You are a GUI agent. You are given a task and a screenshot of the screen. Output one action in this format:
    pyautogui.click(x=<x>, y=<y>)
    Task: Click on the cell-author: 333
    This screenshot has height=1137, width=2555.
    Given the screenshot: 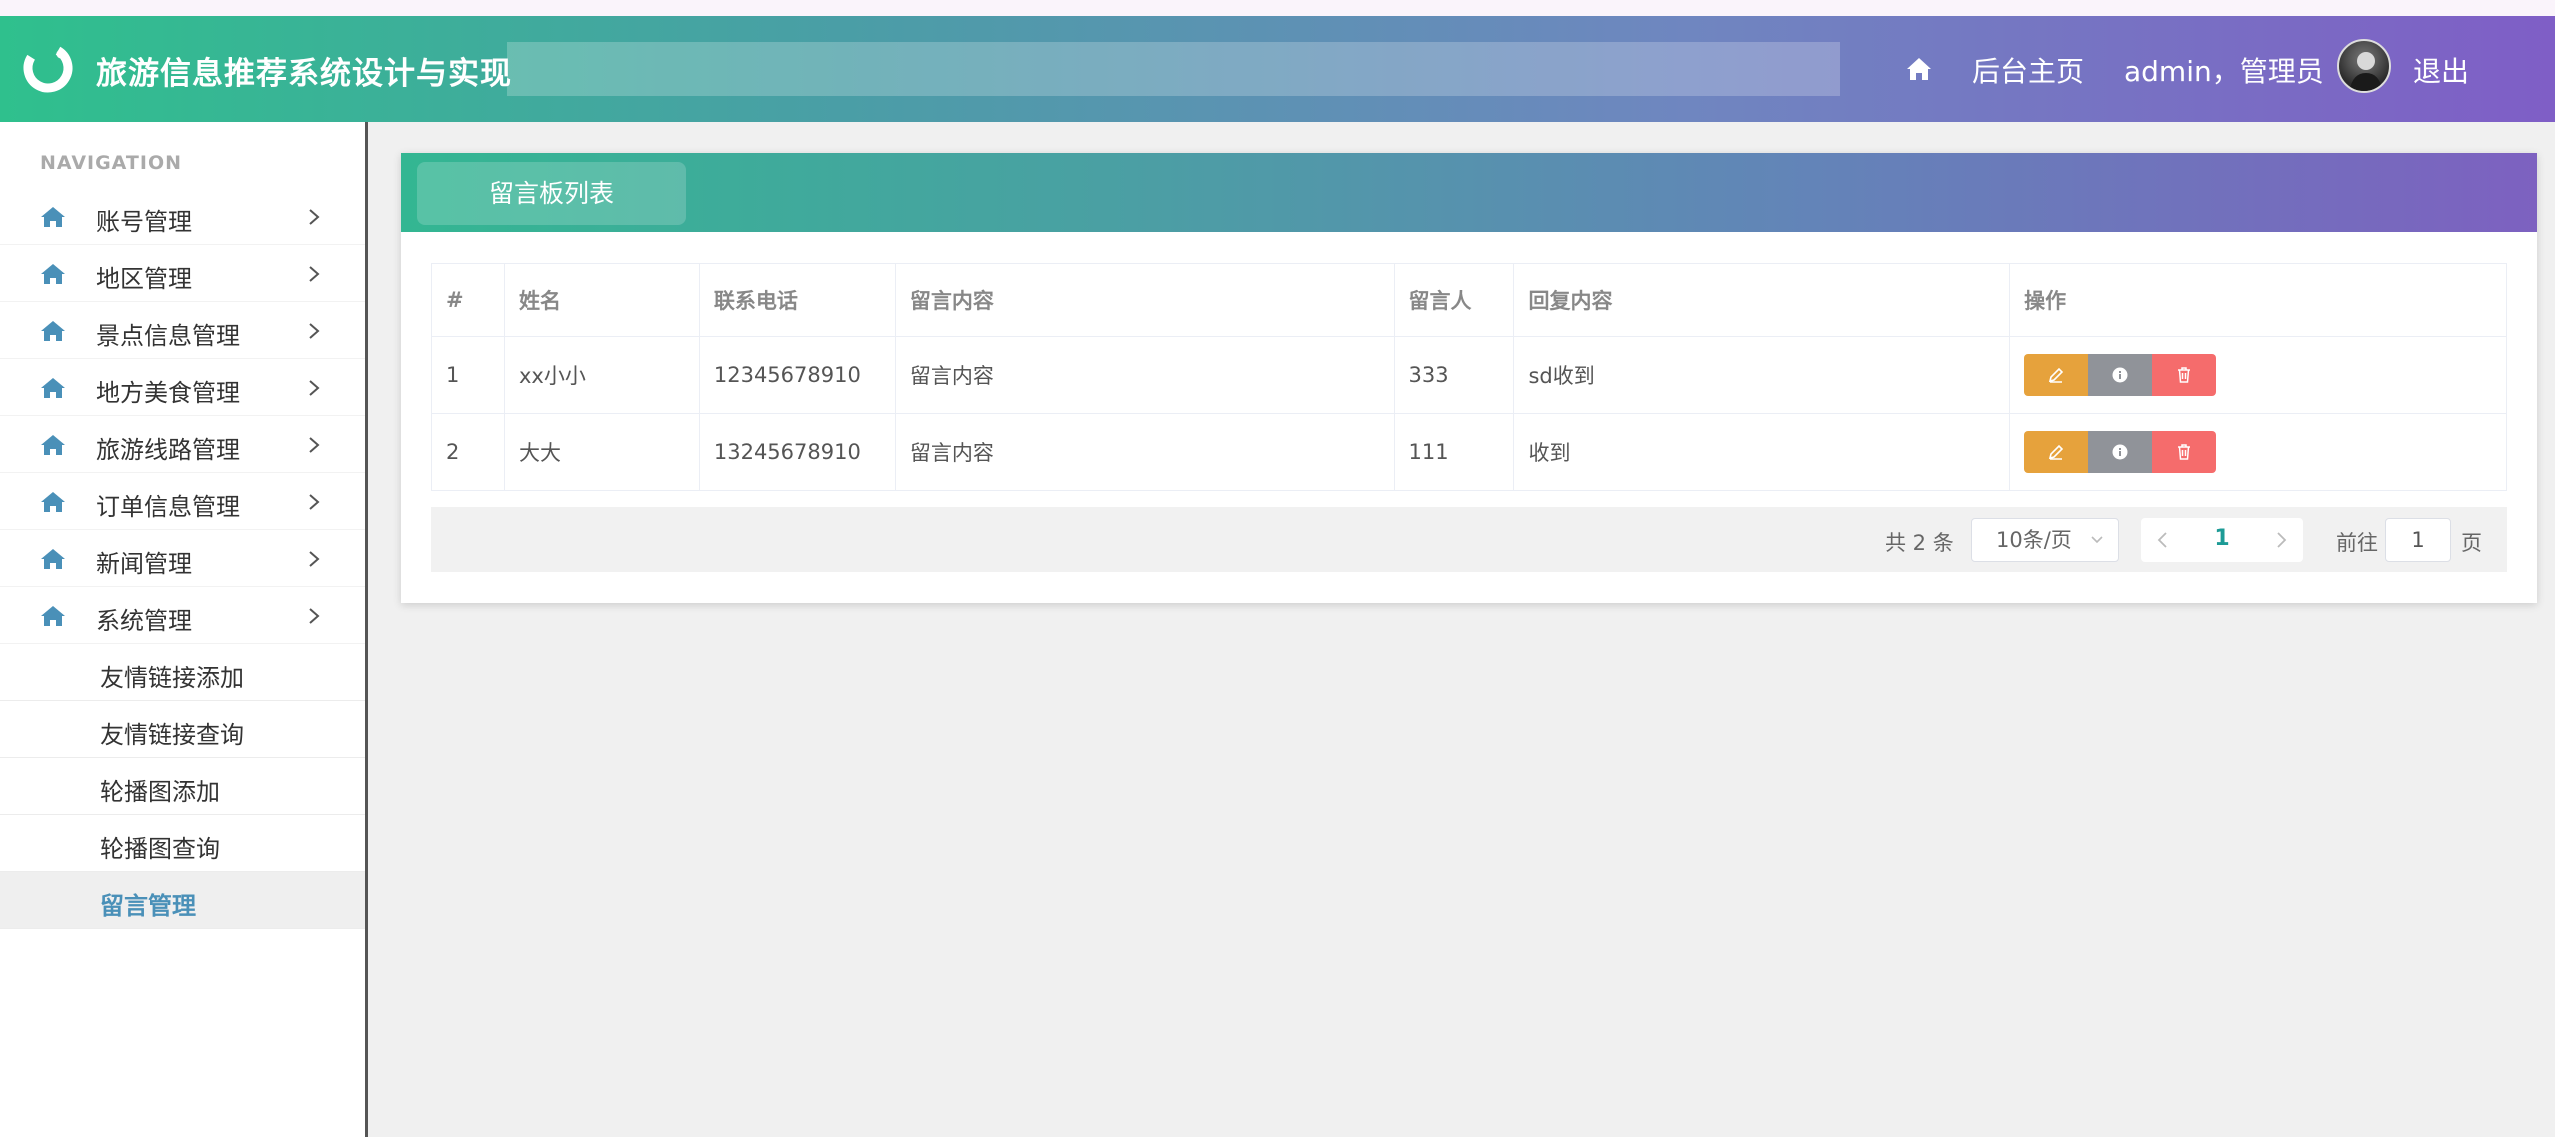 What is the action you would take?
    pyautogui.click(x=1454, y=375)
    